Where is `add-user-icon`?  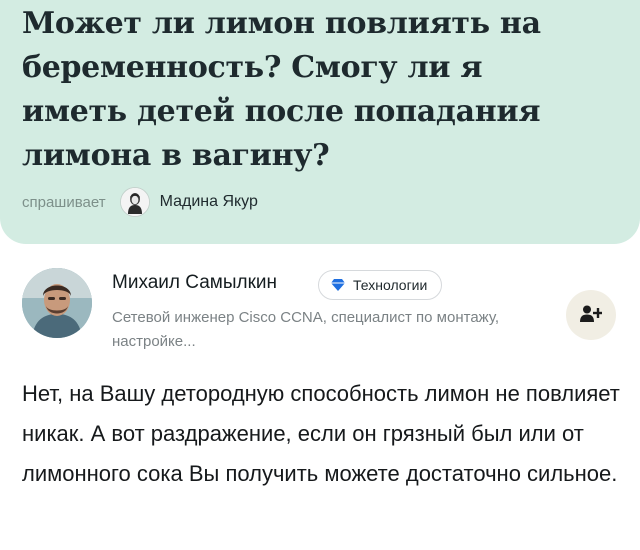 add-user-icon is located at coordinates (591, 315).